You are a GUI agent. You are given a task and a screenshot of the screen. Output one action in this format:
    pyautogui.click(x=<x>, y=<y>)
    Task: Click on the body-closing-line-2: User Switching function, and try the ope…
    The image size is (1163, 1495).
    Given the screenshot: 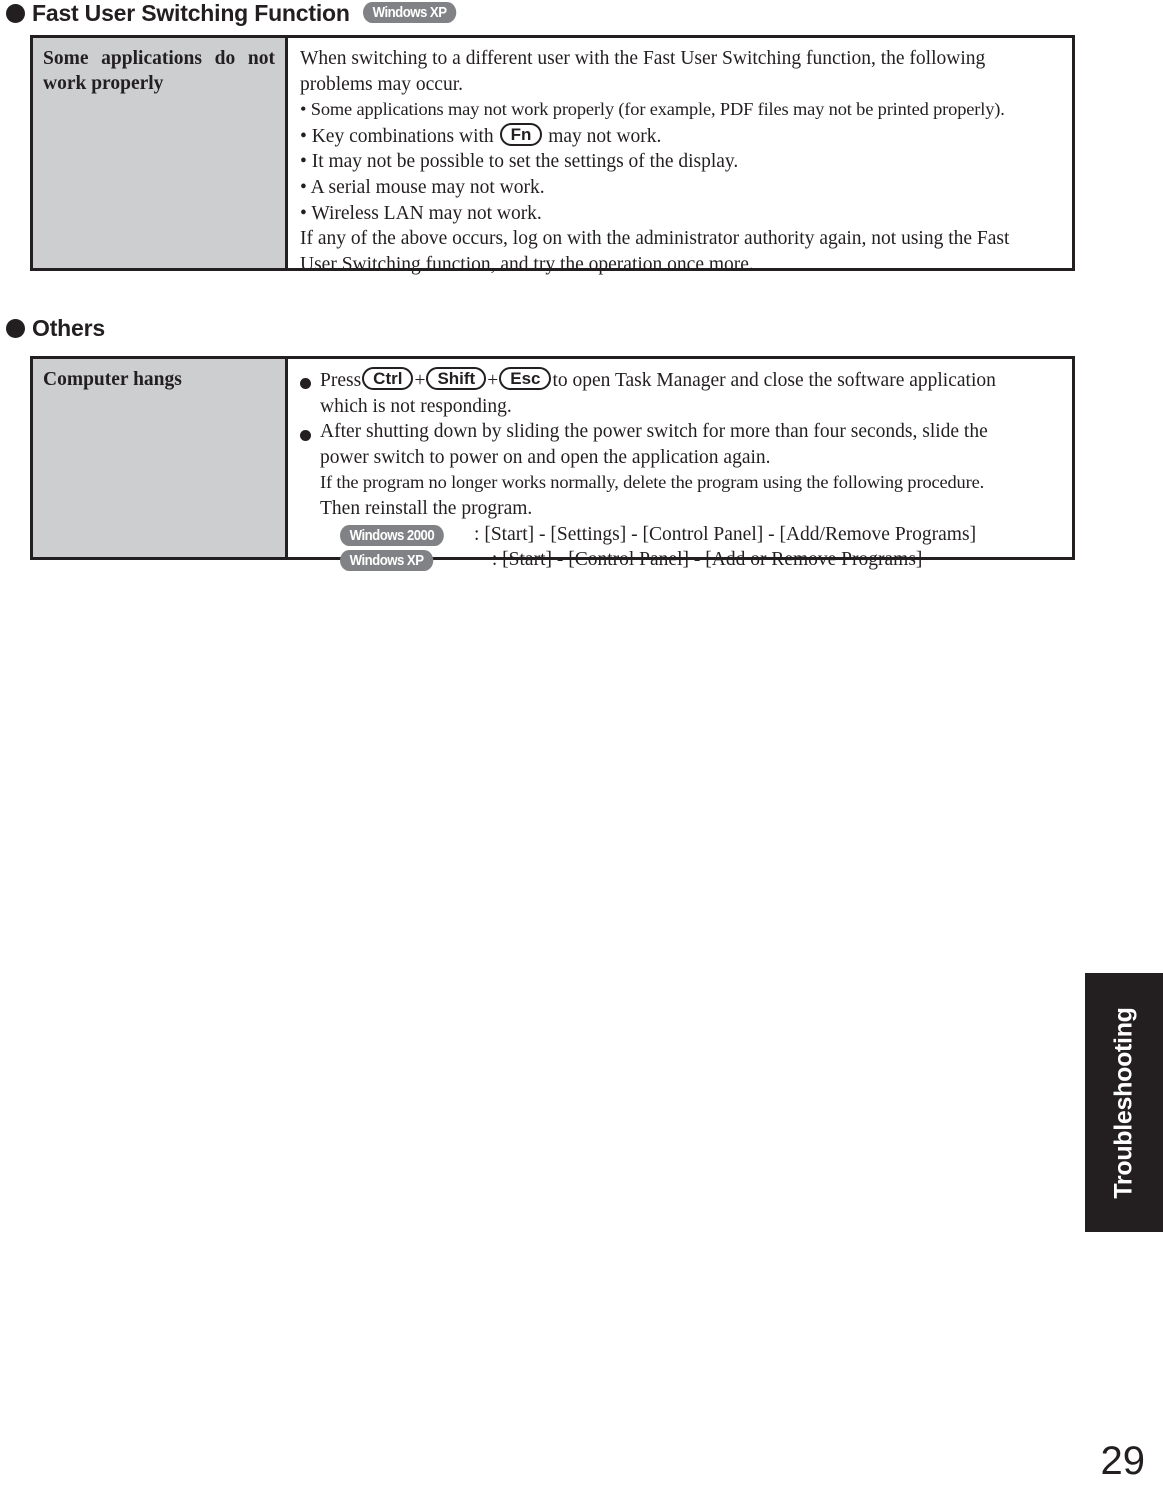 What is the action you would take?
    pyautogui.click(x=527, y=264)
    